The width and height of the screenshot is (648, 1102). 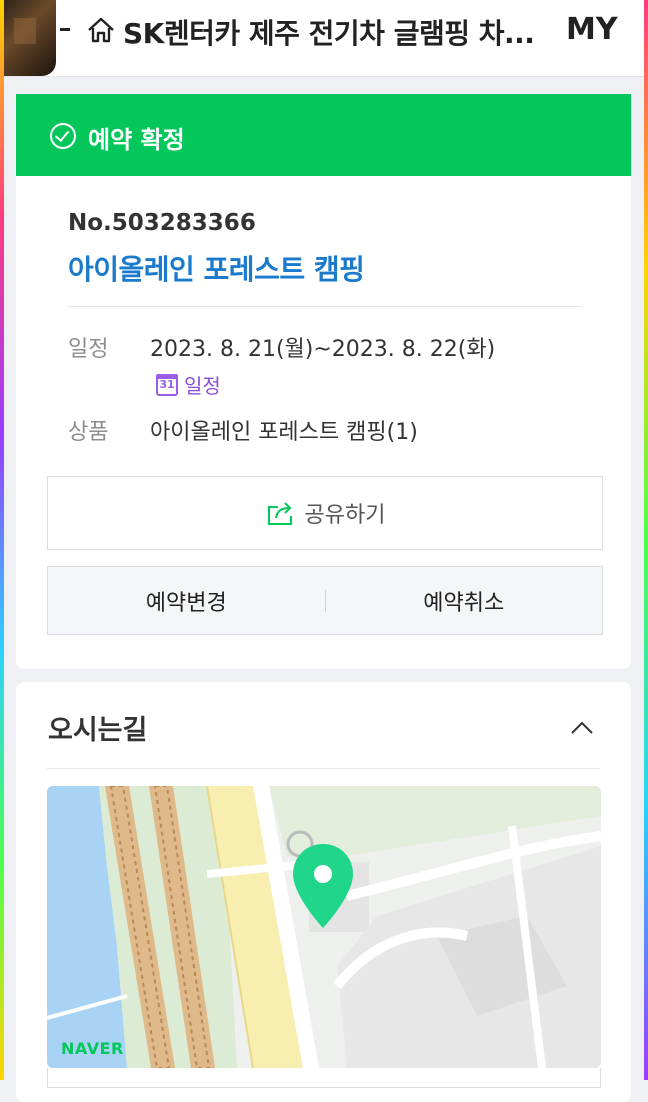 I want to click on schedule-label: 일정, so click(x=88, y=349).